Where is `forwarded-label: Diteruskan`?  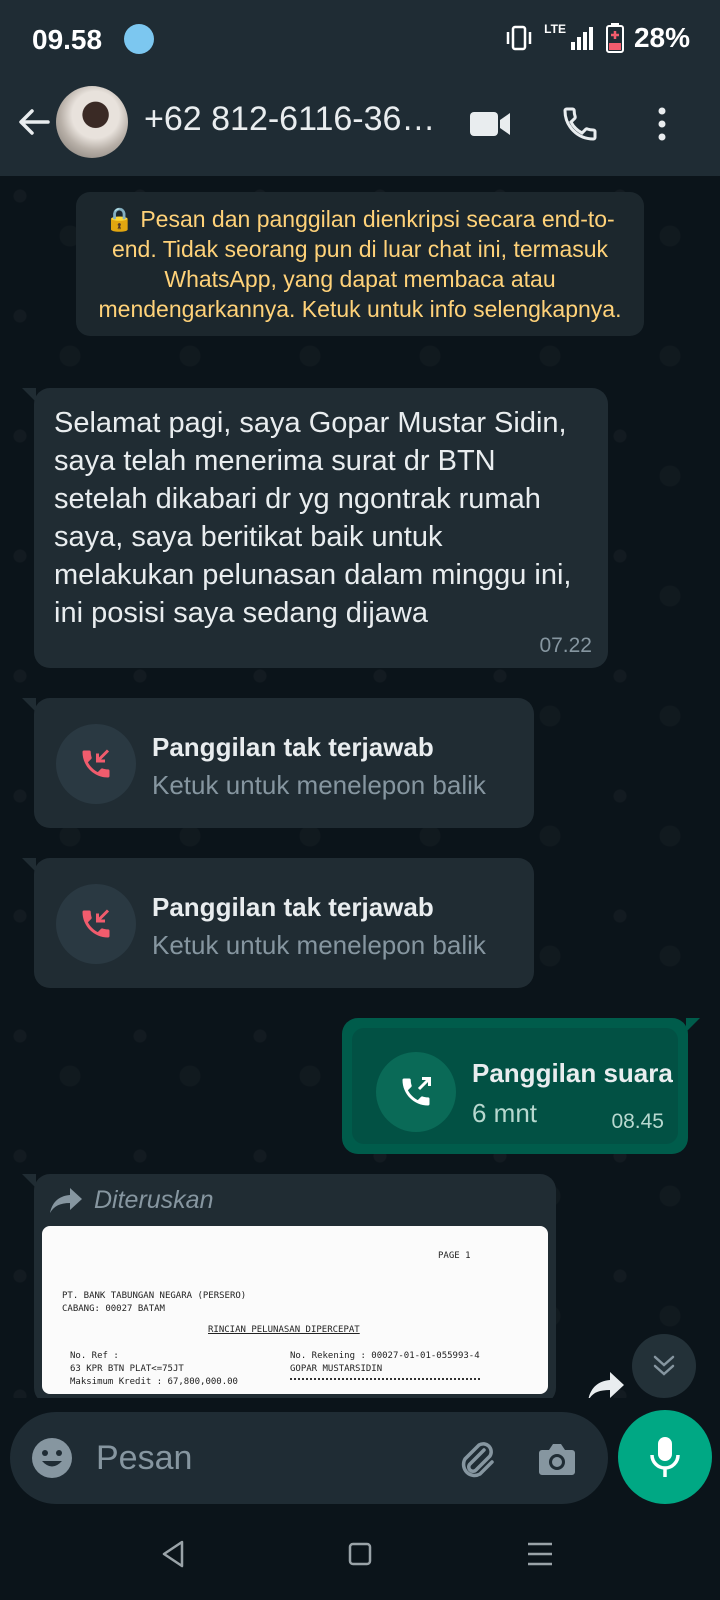
forwarded-label: Diteruskan is located at coordinates (154, 1200).